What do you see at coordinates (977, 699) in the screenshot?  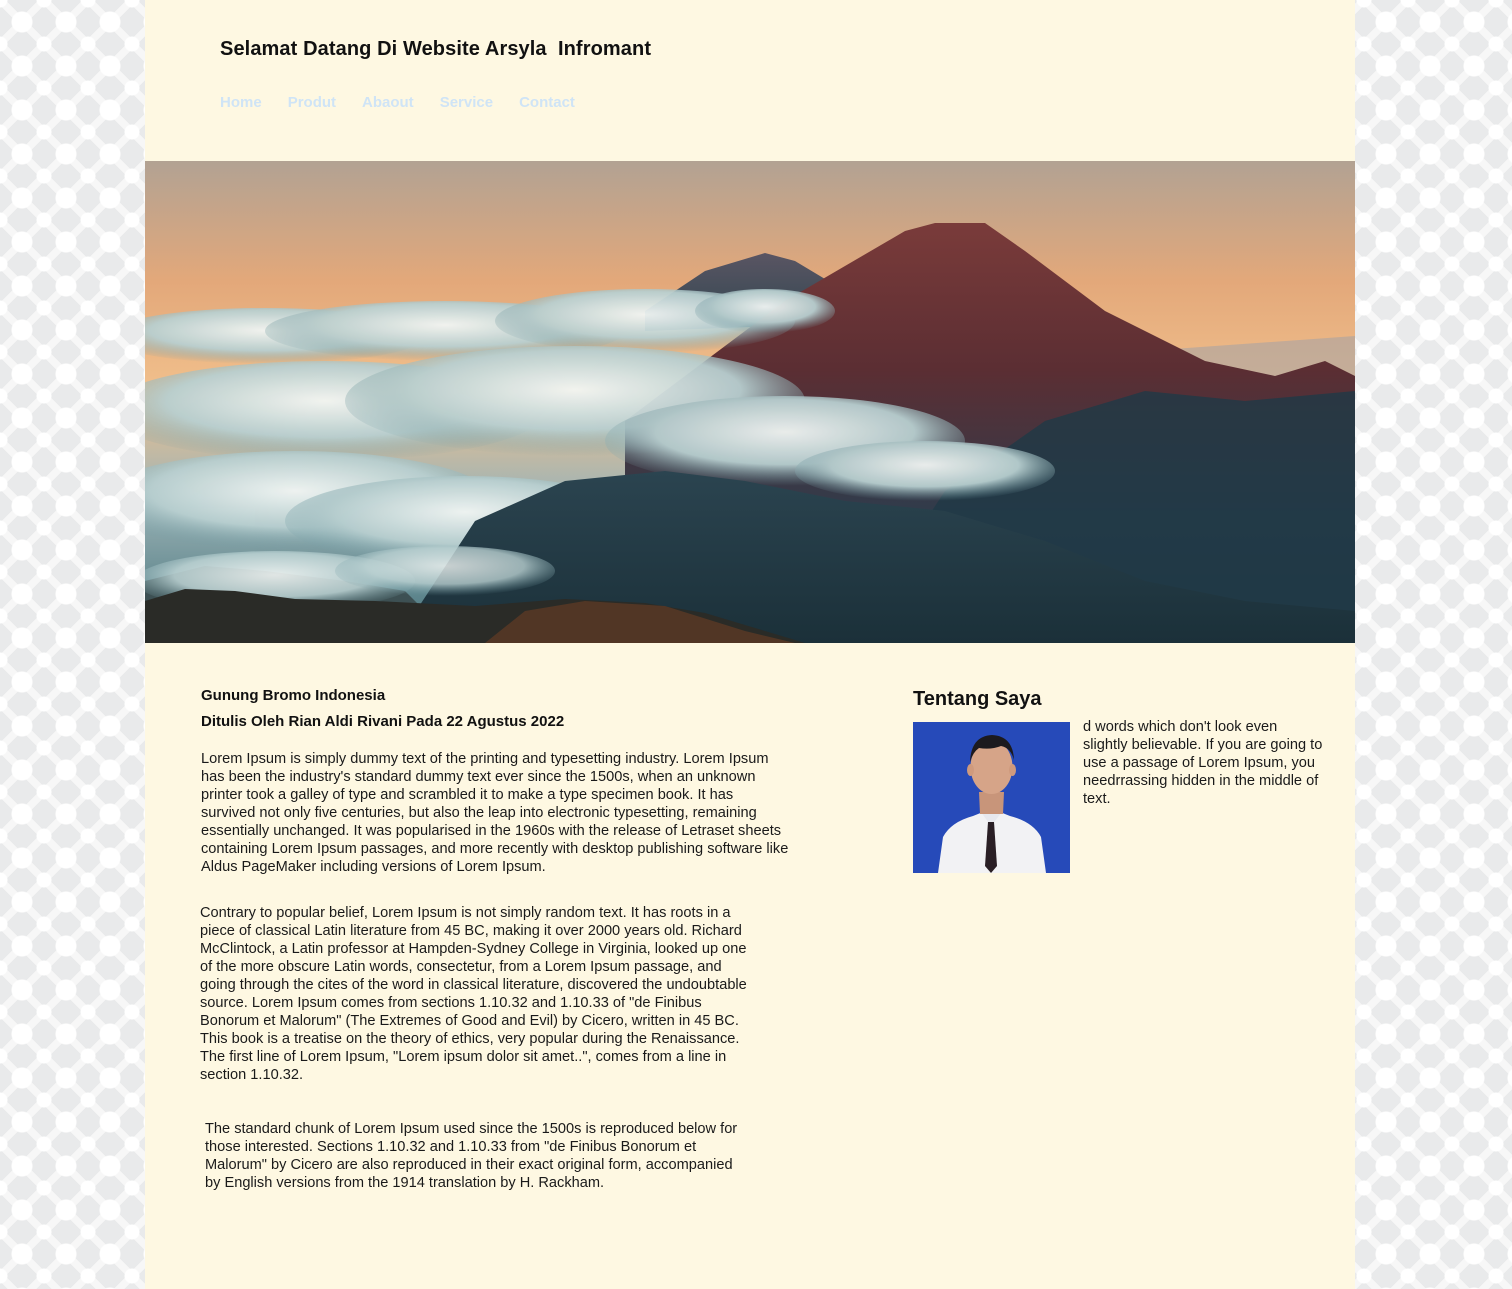 I see `about-me-title: Tentang Saya` at bounding box center [977, 699].